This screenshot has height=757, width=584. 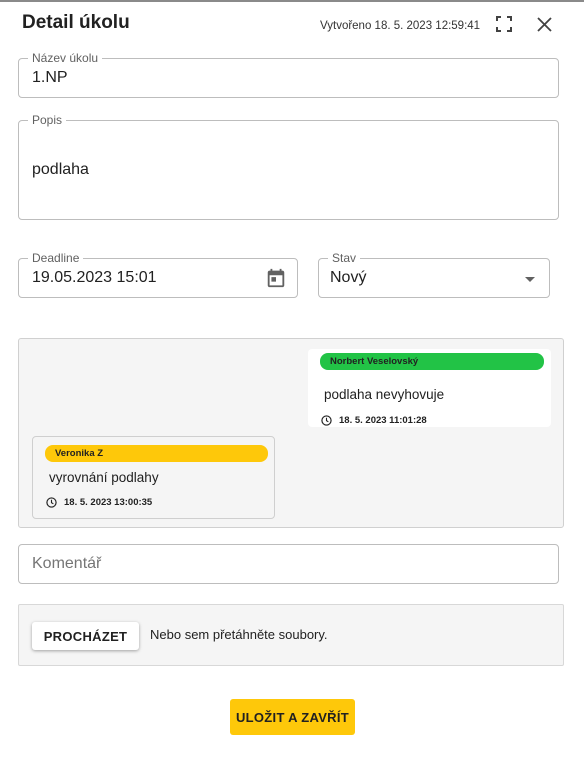 I want to click on dialog-title: Detail úkolu, so click(x=76, y=22).